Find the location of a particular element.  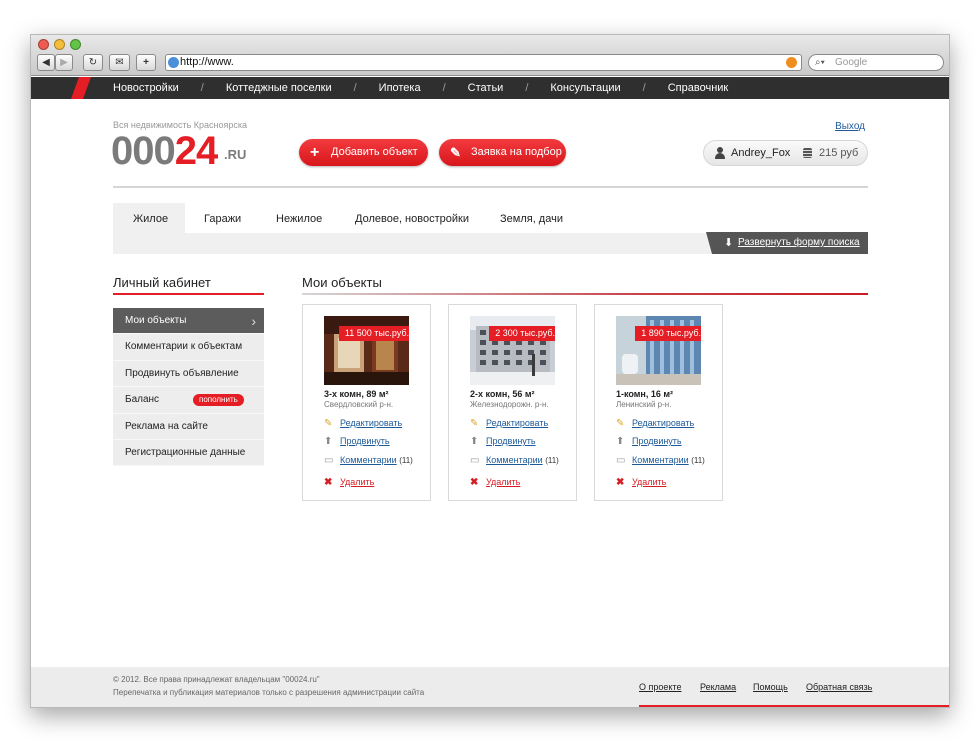

object-title: 3-х комн, 89 м² is located at coordinates (356, 394).